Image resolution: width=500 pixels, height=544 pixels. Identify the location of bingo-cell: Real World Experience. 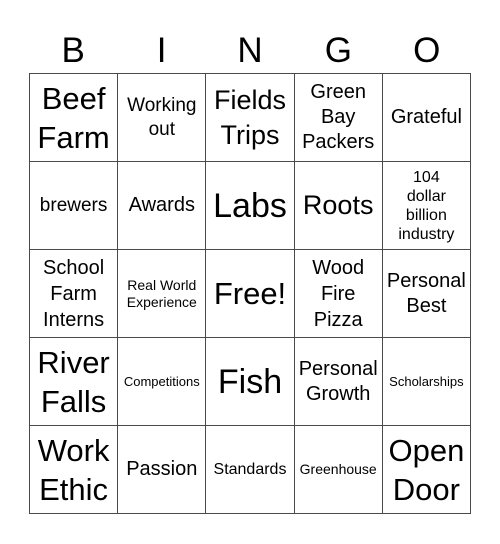
(162, 294).